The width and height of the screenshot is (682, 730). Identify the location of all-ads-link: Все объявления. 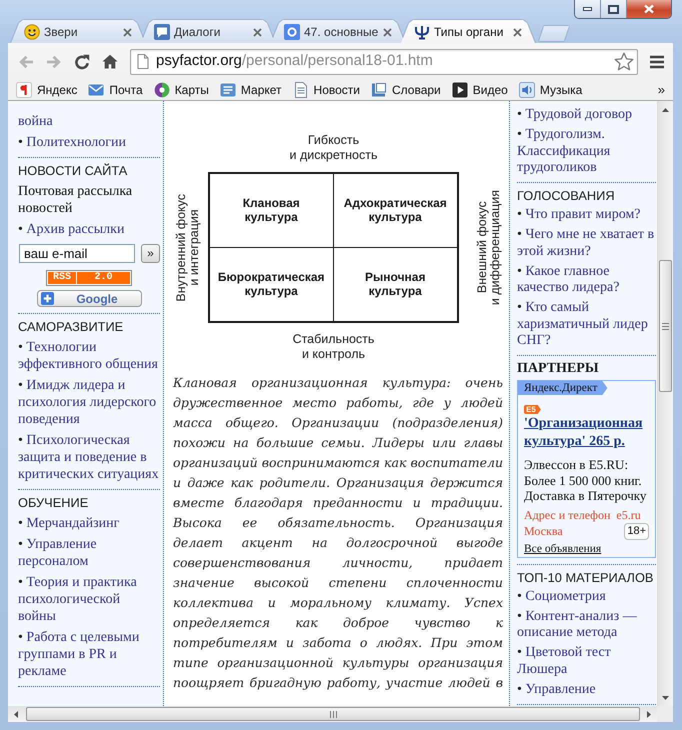
(563, 549).